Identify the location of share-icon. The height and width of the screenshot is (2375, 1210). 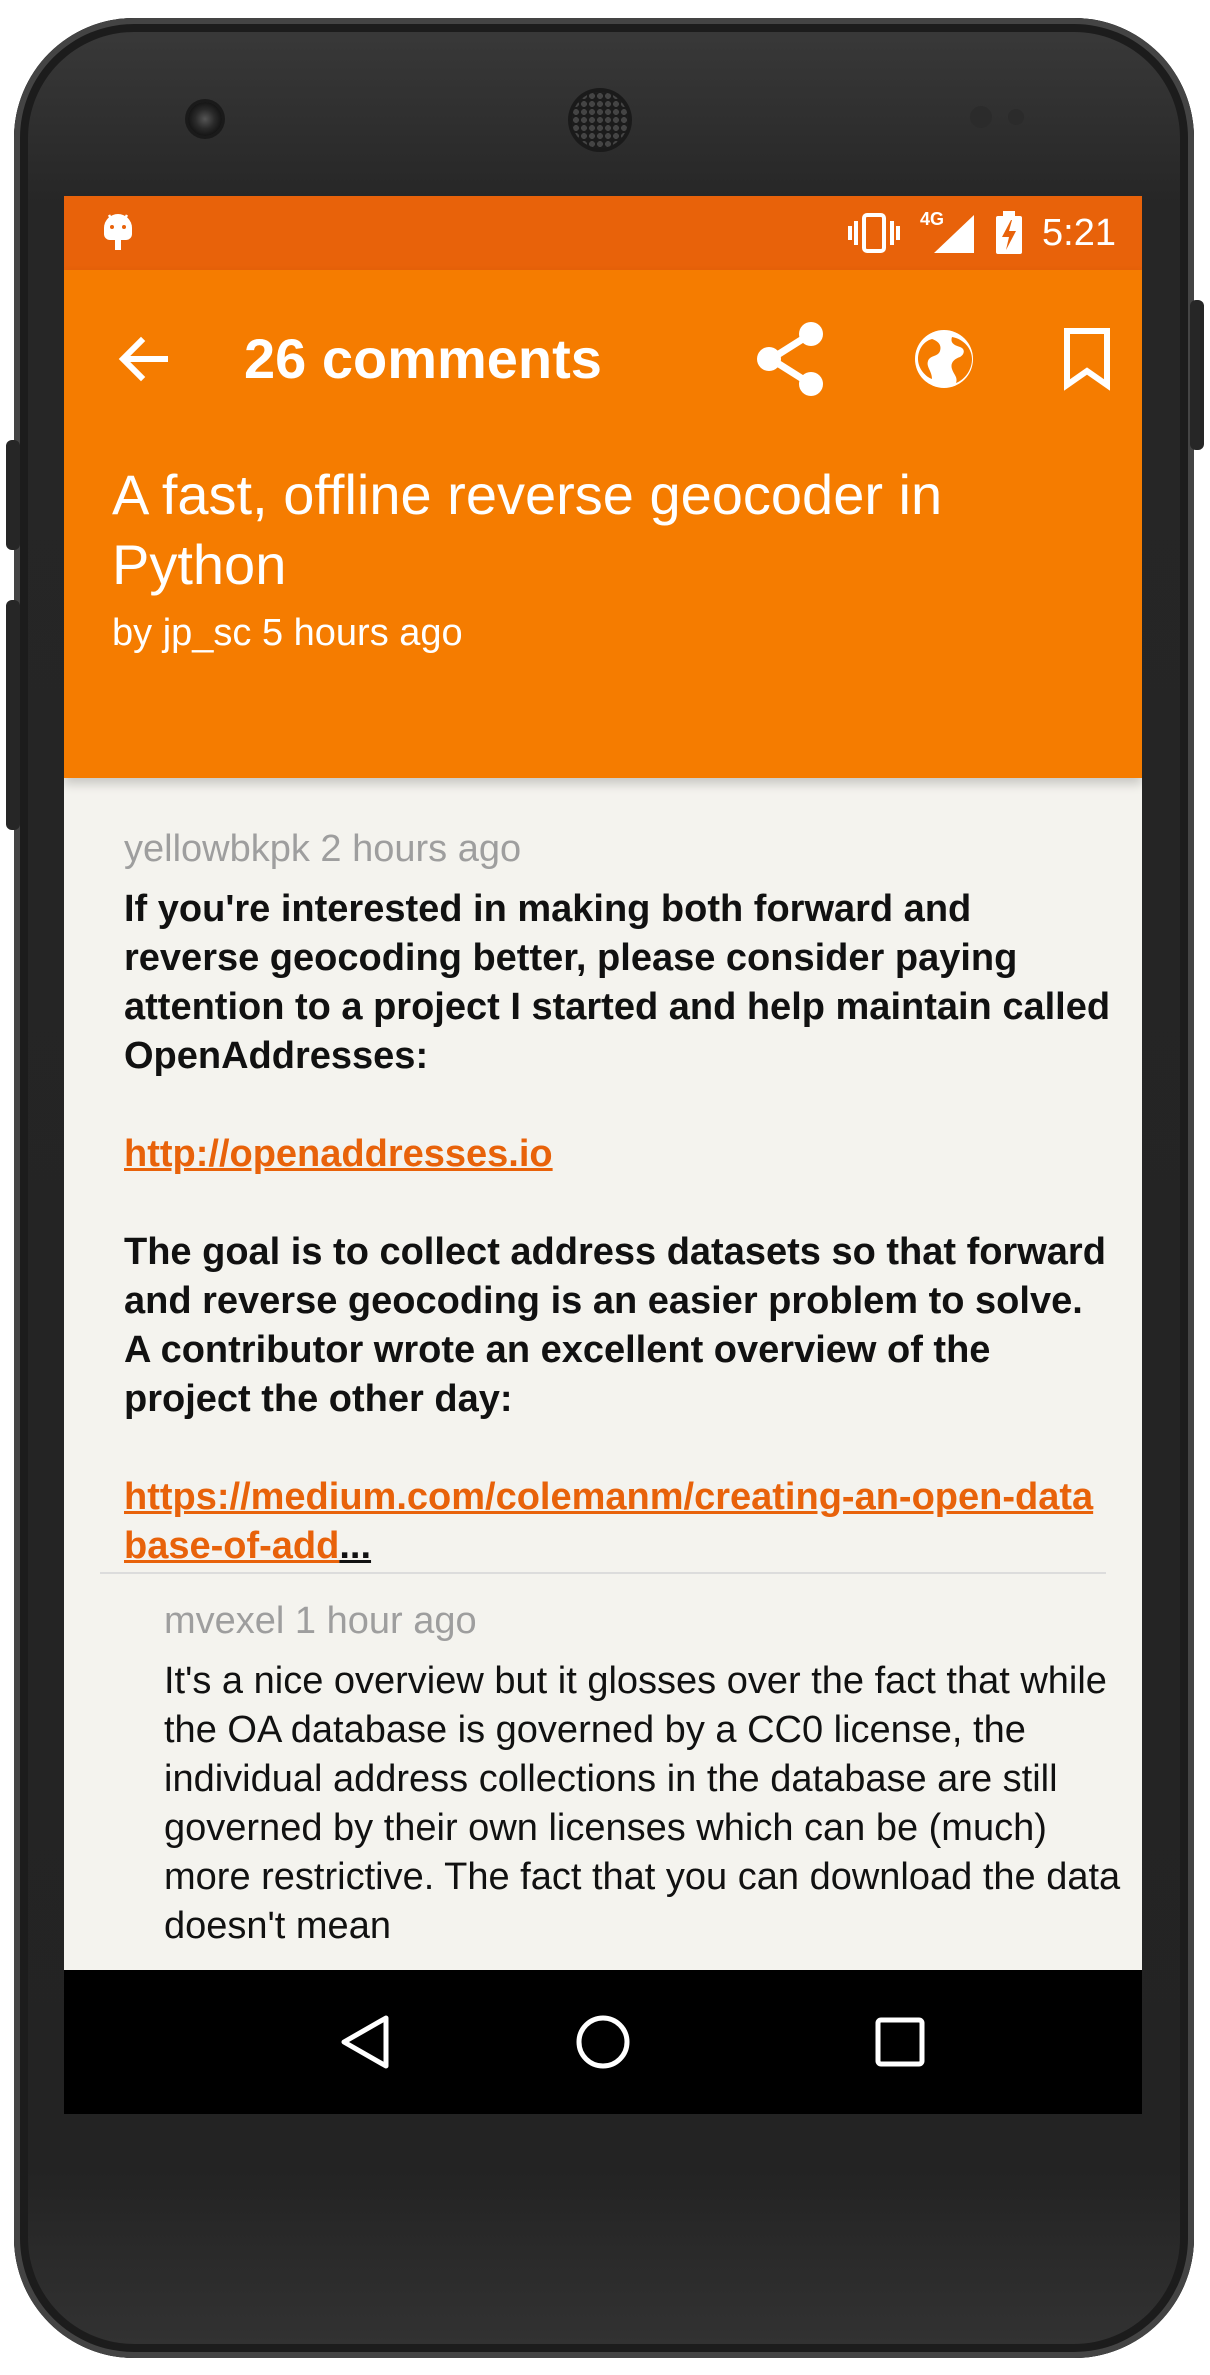
(790, 359).